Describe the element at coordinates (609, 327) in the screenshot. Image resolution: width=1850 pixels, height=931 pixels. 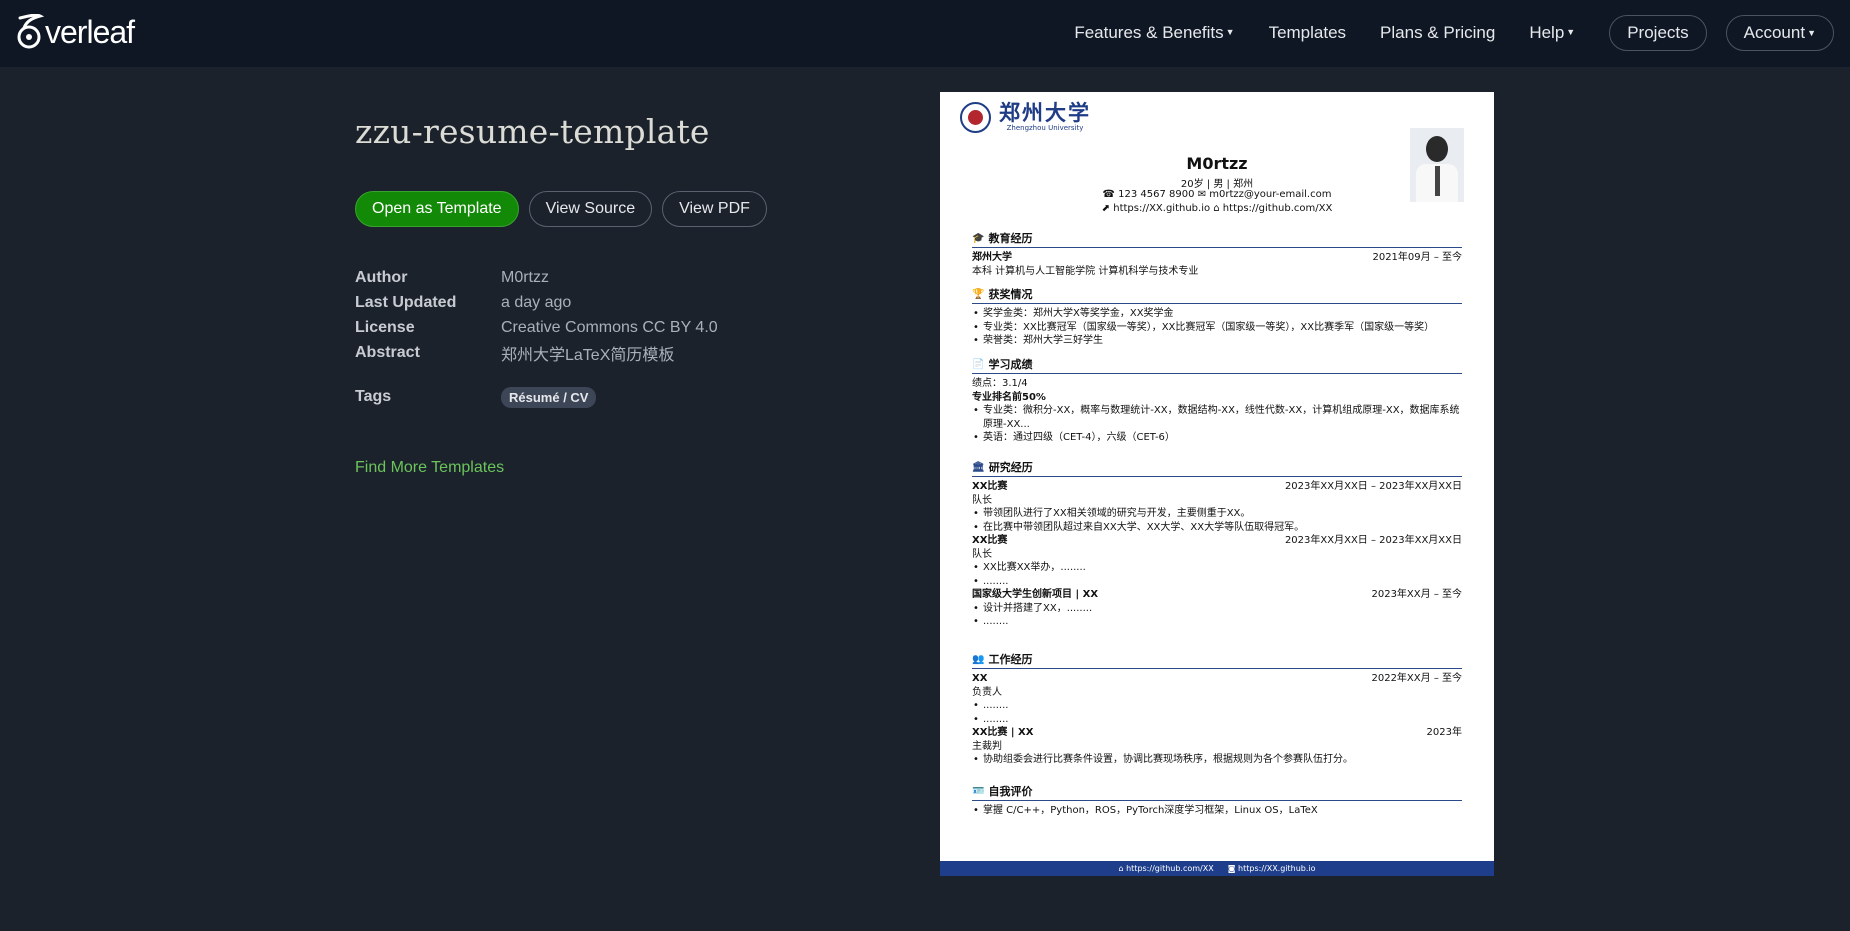
I see `meta-license-value: Creative Commons CC BY 4.0` at that location.